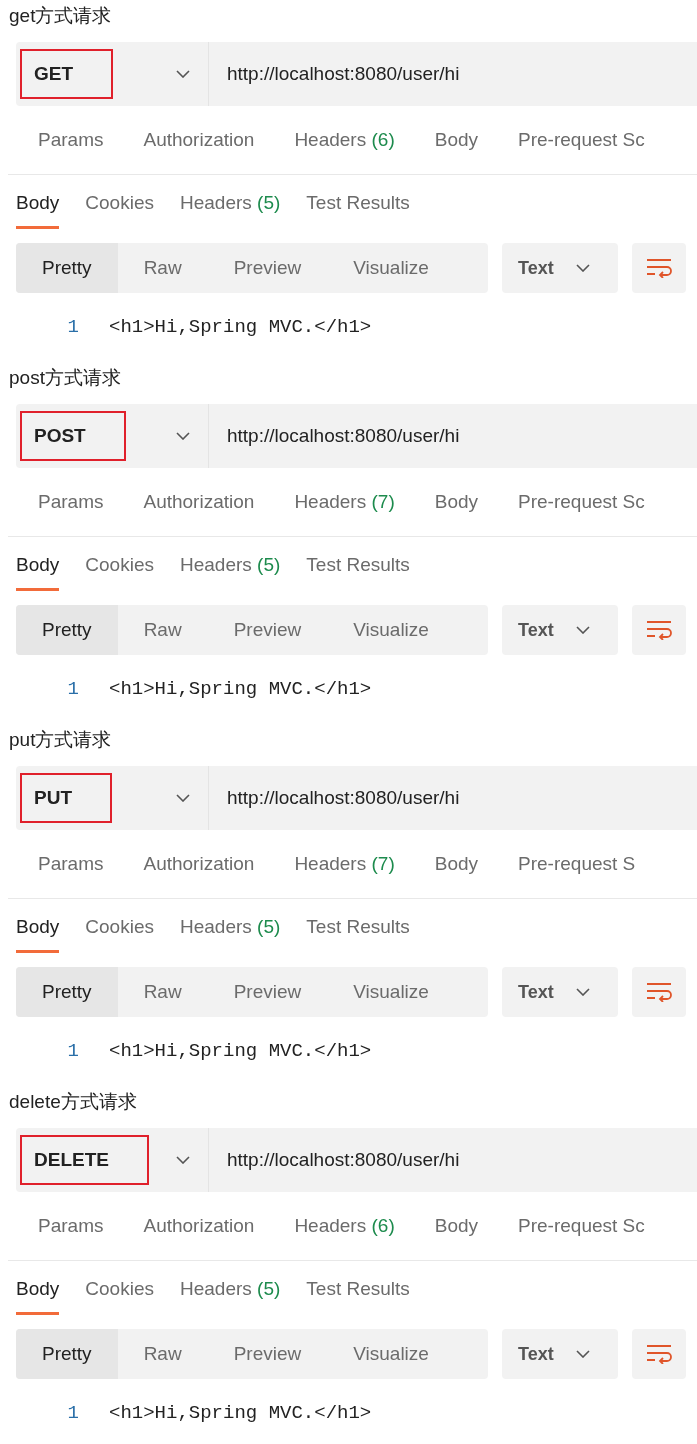 This screenshot has height=1444, width=697. What do you see at coordinates (60, 16) in the screenshot?
I see `section-heading: get方式请求` at bounding box center [60, 16].